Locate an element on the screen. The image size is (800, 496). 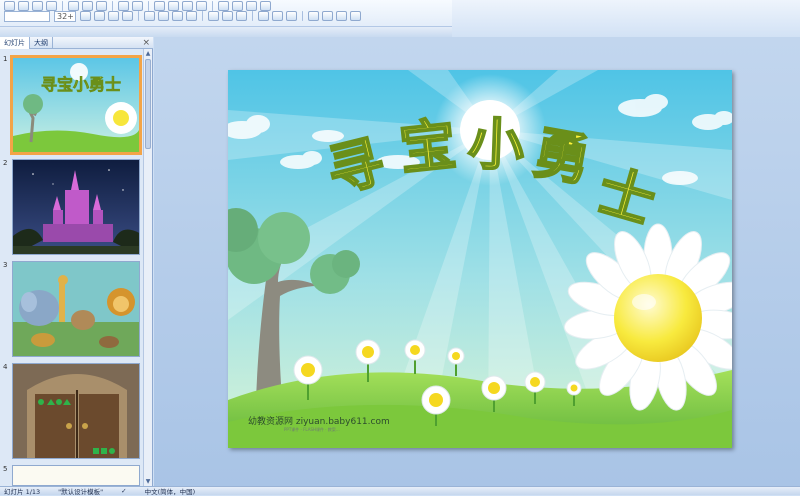
font-color-icon is located at coordinates (263, 16).